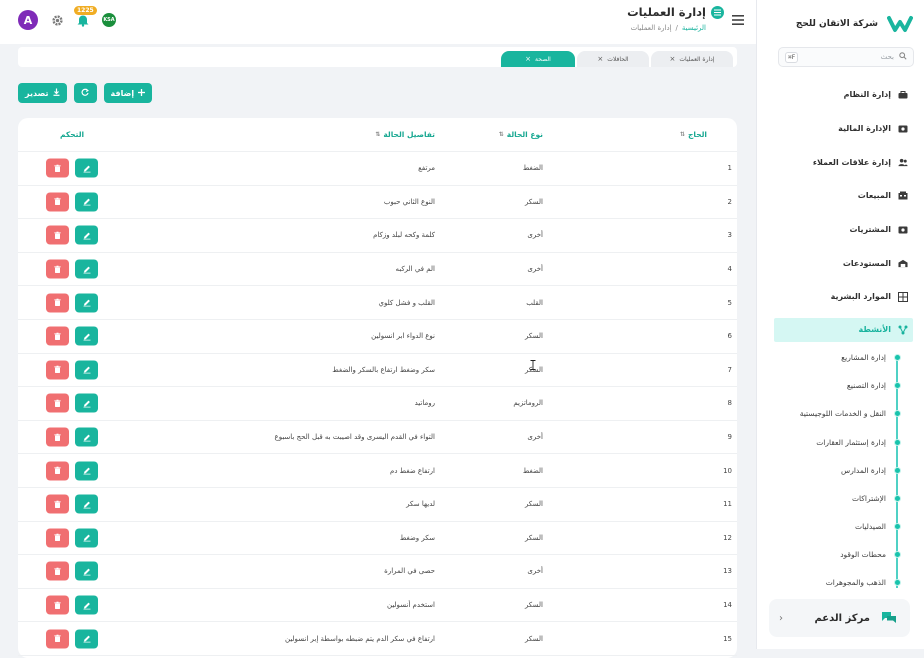 The image size is (924, 658). What do you see at coordinates (85, 93) in the screenshot?
I see `refresh-button` at bounding box center [85, 93].